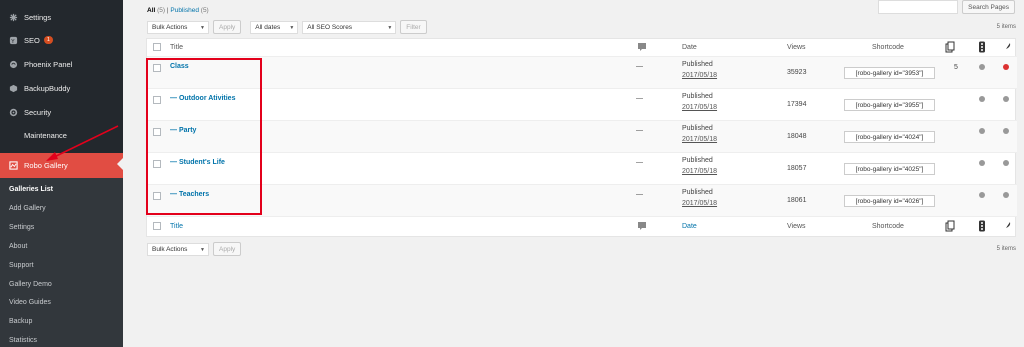 Image resolution: width=1024 pixels, height=347 pixels. I want to click on views-count: 17394, so click(797, 104).